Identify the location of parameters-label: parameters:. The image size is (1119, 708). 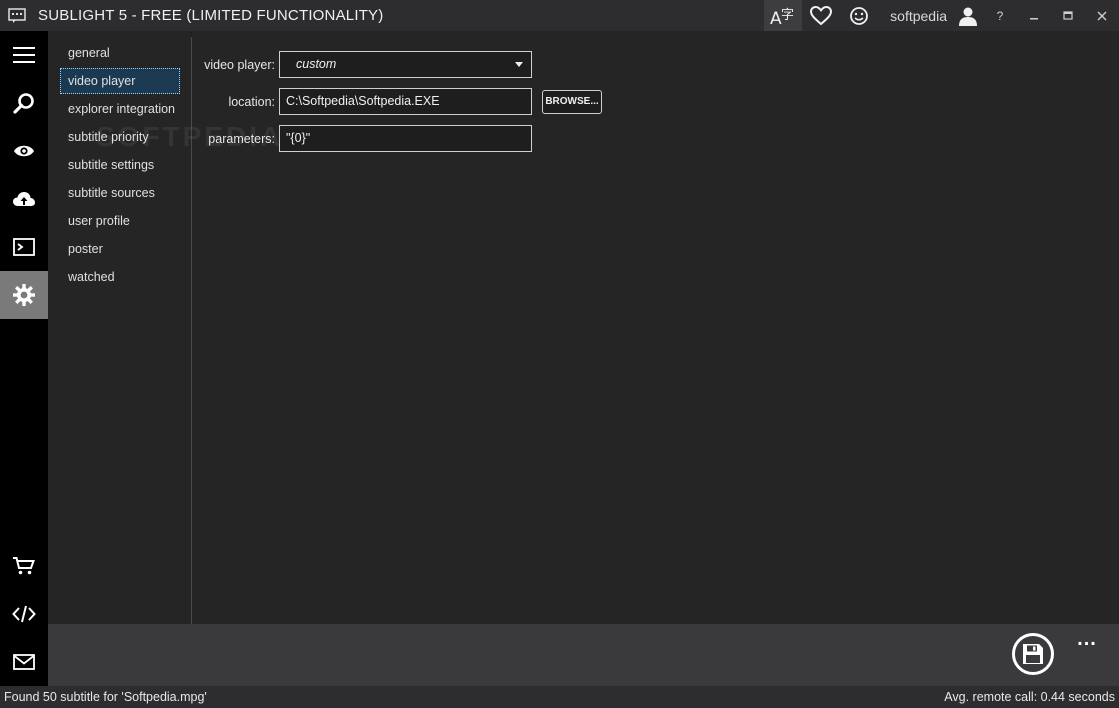
(241, 139).